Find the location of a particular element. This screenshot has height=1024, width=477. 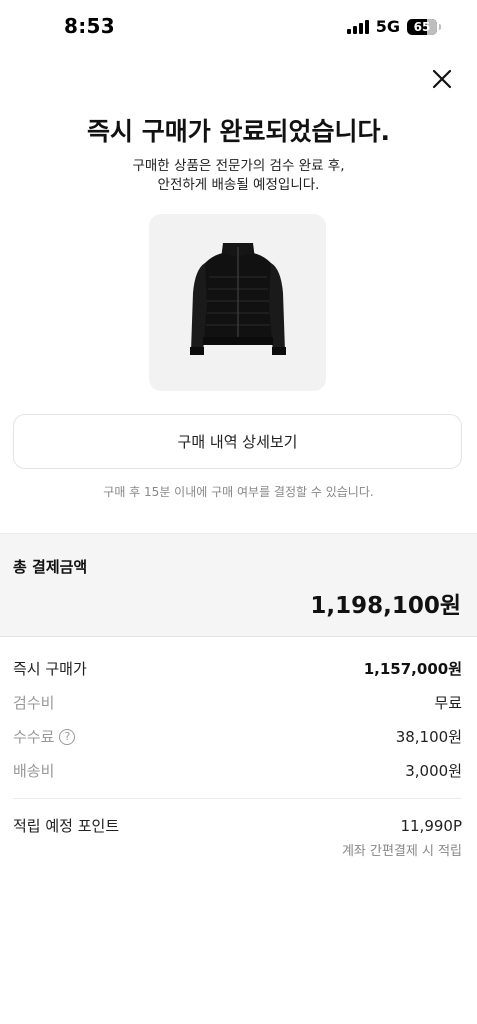

product-image is located at coordinates (237, 302).